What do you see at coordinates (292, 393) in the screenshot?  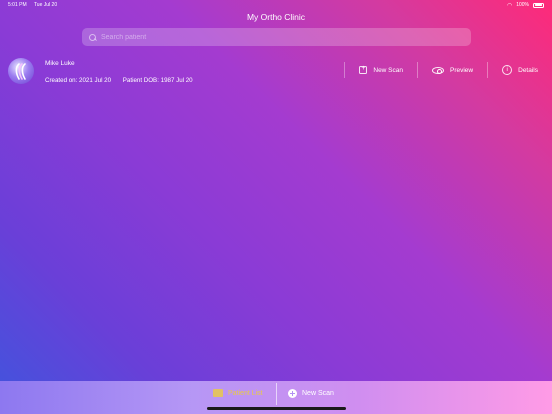 I see `add-circle-icon` at bounding box center [292, 393].